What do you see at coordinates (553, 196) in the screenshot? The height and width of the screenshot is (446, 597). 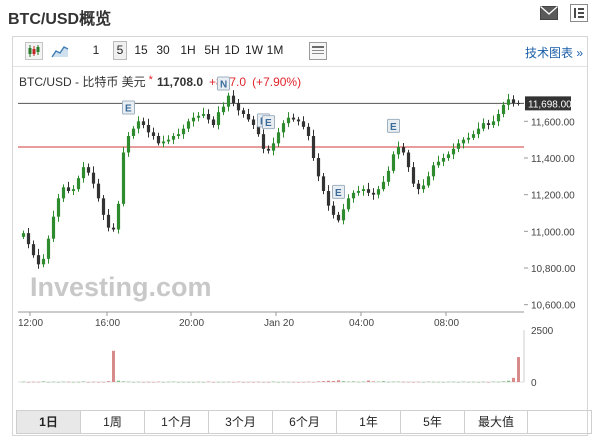 I see `y-tick-label: 11,200.00` at bounding box center [553, 196].